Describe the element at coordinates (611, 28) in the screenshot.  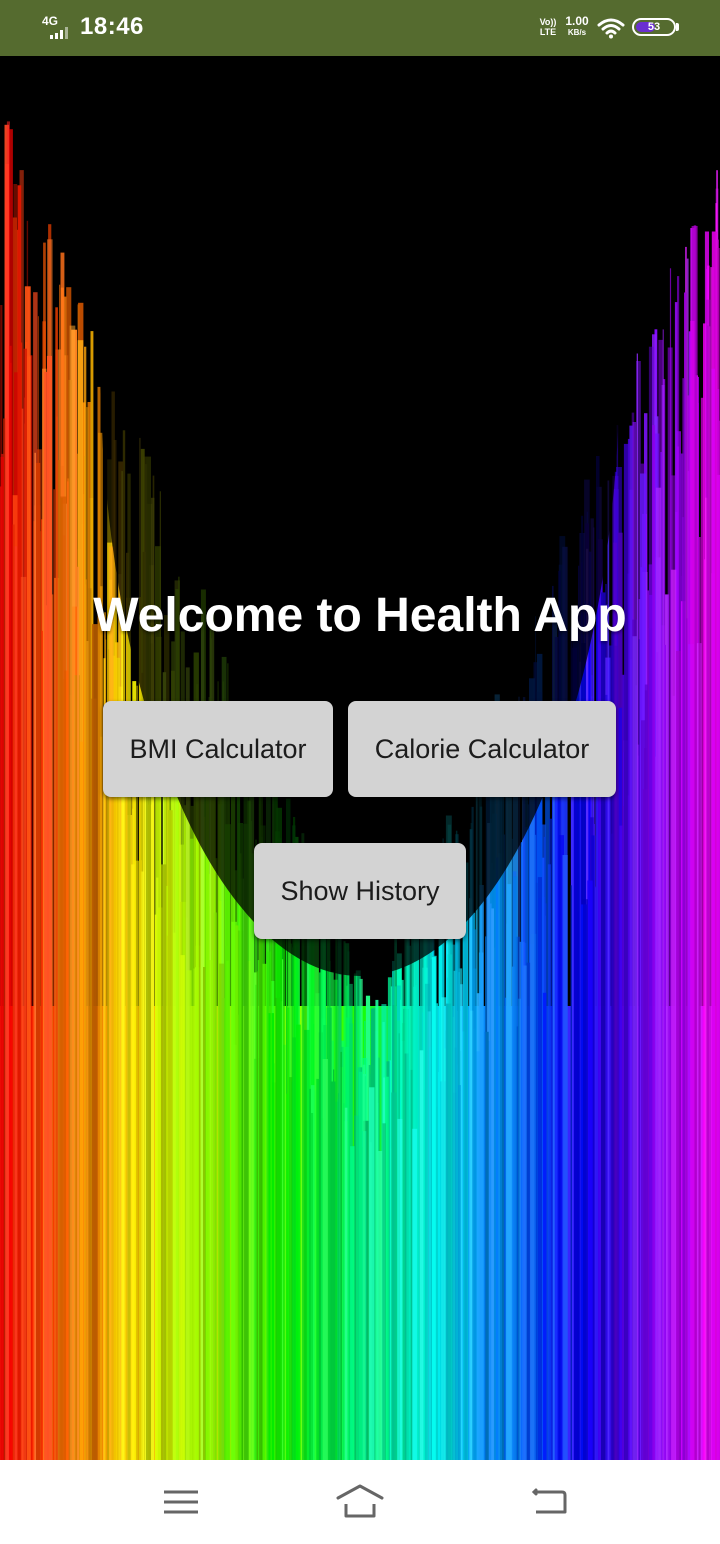
I see `wifi-icon` at that location.